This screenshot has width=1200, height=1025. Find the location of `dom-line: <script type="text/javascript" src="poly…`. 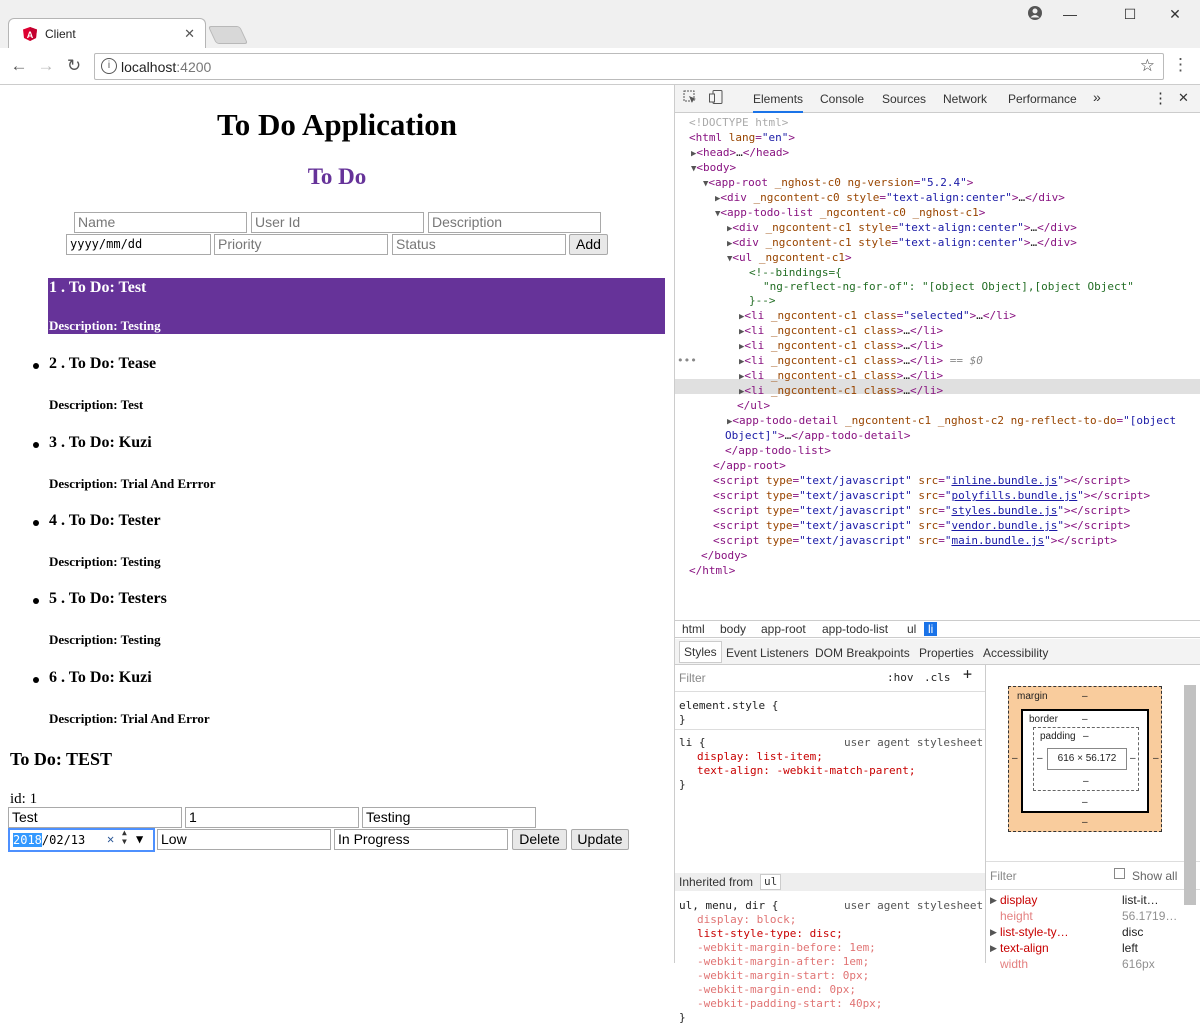

dom-line: <script type="text/javascript" src="poly… is located at coordinates (931, 495).